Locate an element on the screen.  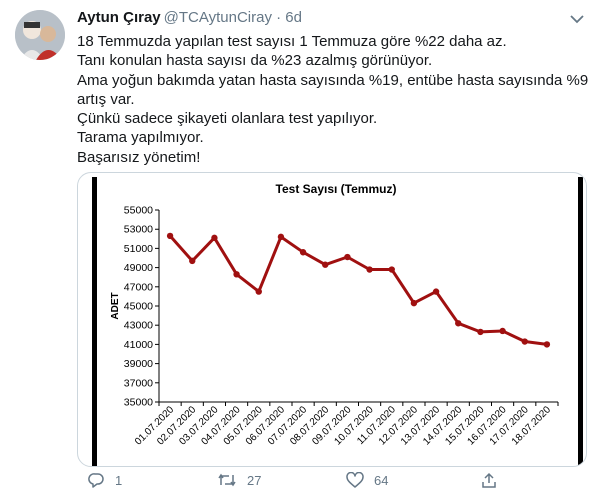
tweet-line: artış var. is located at coordinates (106, 99).